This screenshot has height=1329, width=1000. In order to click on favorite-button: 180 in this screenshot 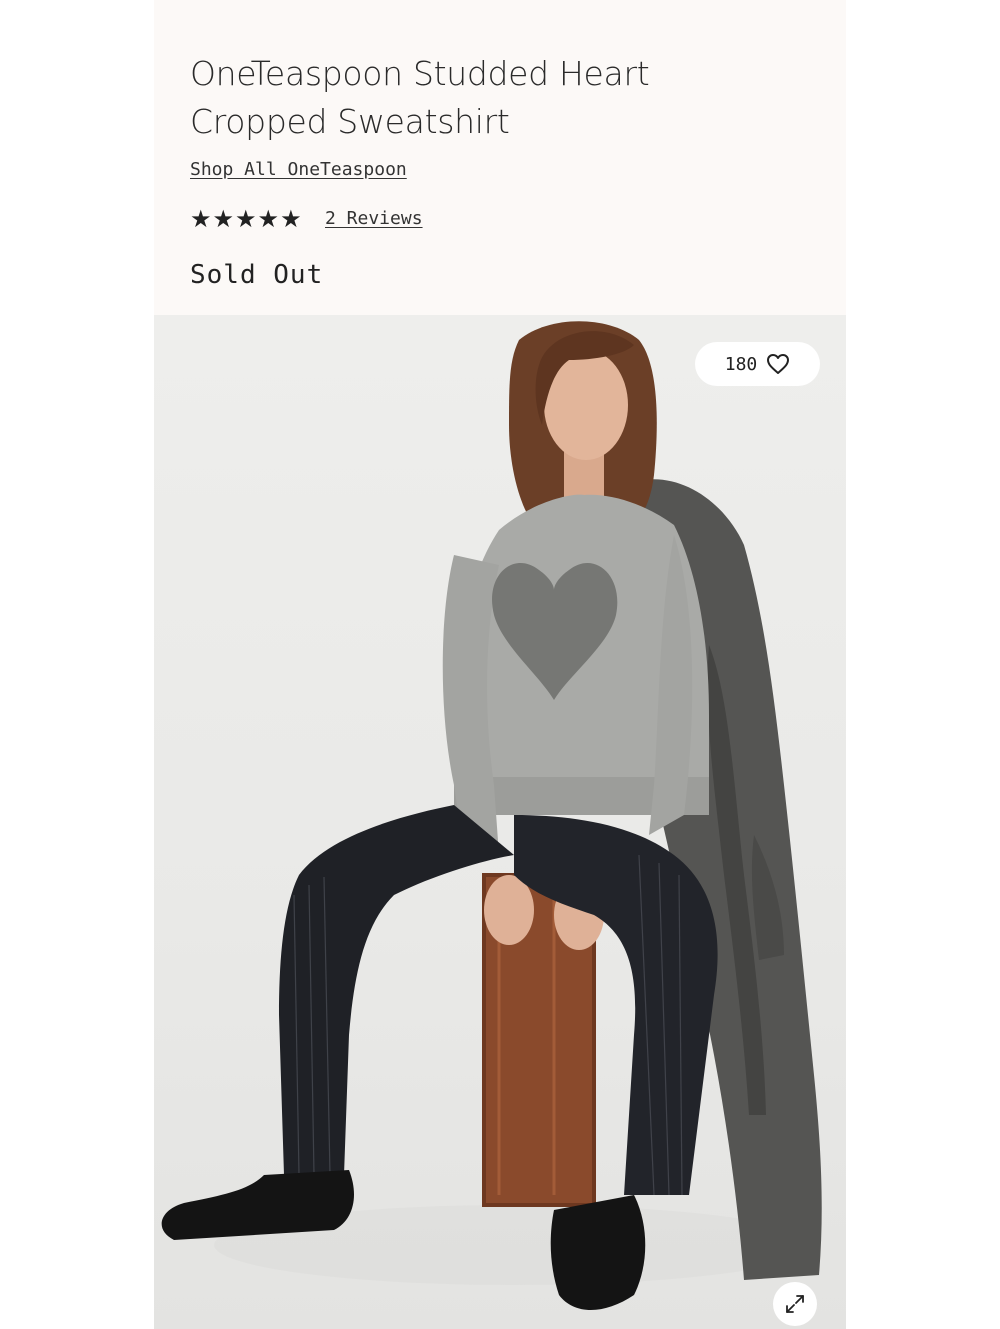, I will do `click(757, 364)`.